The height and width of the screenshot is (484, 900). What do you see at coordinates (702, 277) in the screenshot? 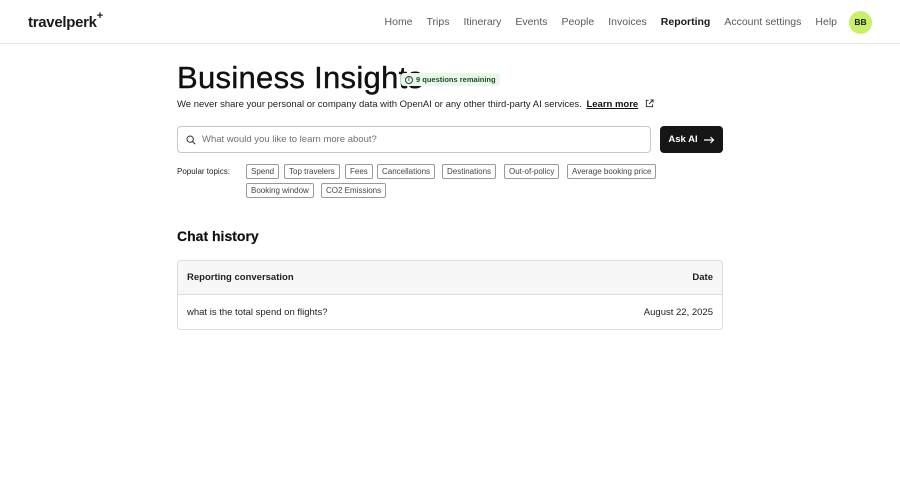
I see `column-header-date: Date` at bounding box center [702, 277].